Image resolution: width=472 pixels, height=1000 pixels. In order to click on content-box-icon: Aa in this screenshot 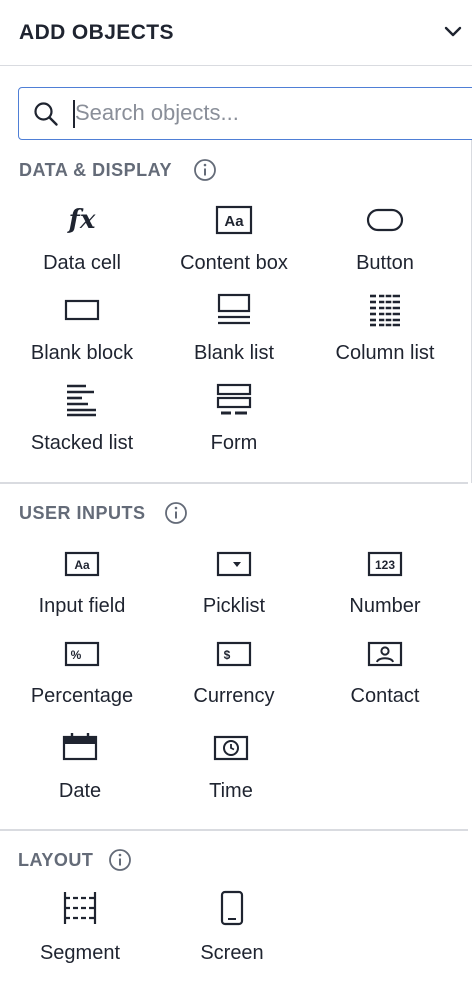, I will do `click(234, 220)`.